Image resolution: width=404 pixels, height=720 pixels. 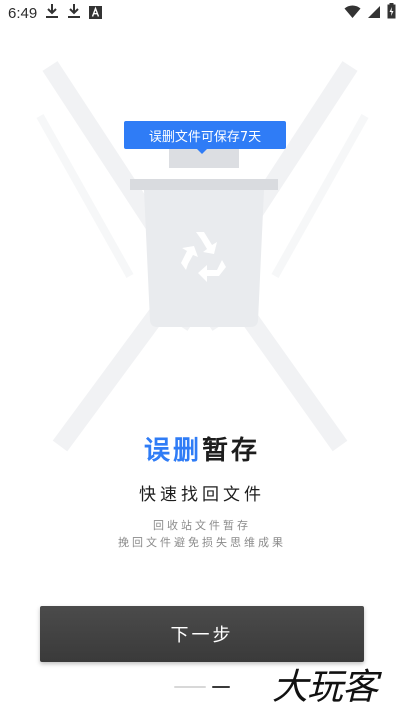 What do you see at coordinates (202, 634) in the screenshot?
I see `next-button: 下一步` at bounding box center [202, 634].